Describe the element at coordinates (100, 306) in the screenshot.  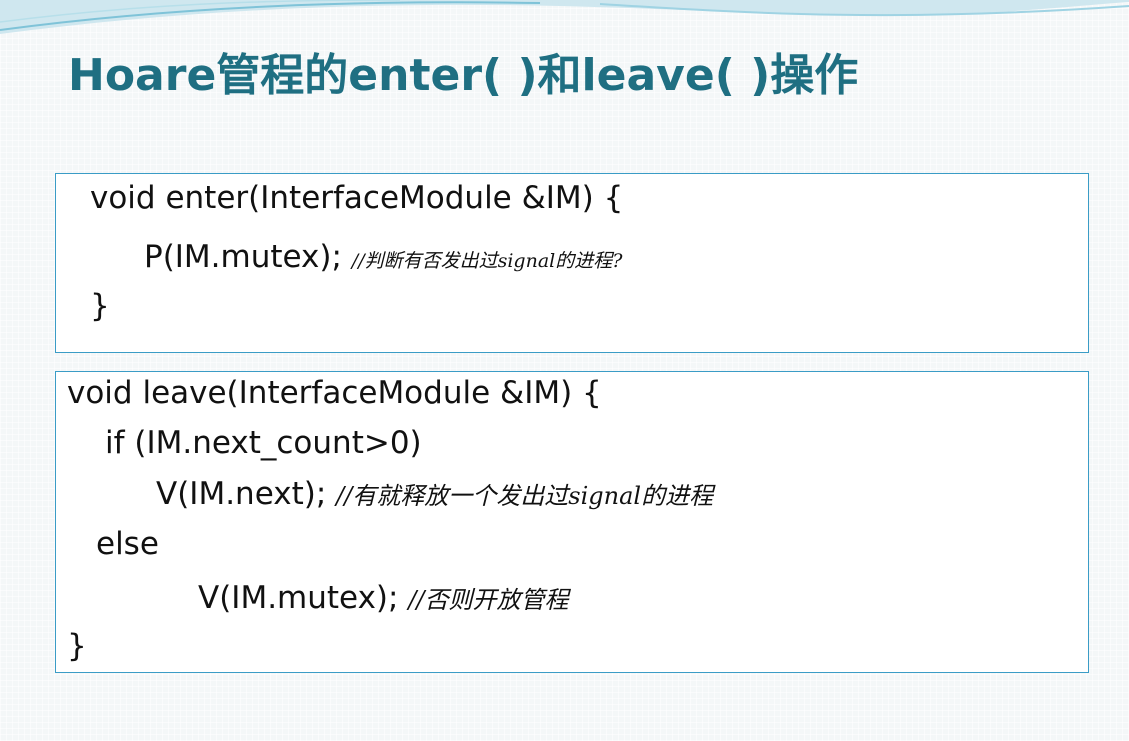
I see `enter-closing-brace: }` at that location.